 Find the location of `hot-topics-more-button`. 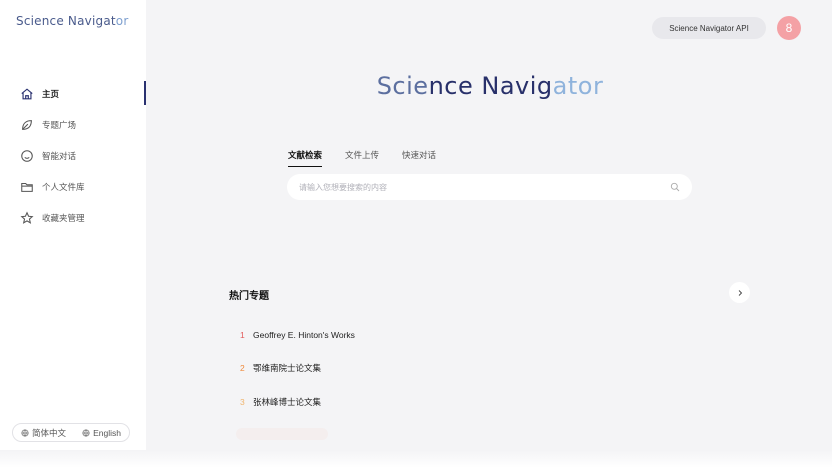

hot-topics-more-button is located at coordinates (739, 292).